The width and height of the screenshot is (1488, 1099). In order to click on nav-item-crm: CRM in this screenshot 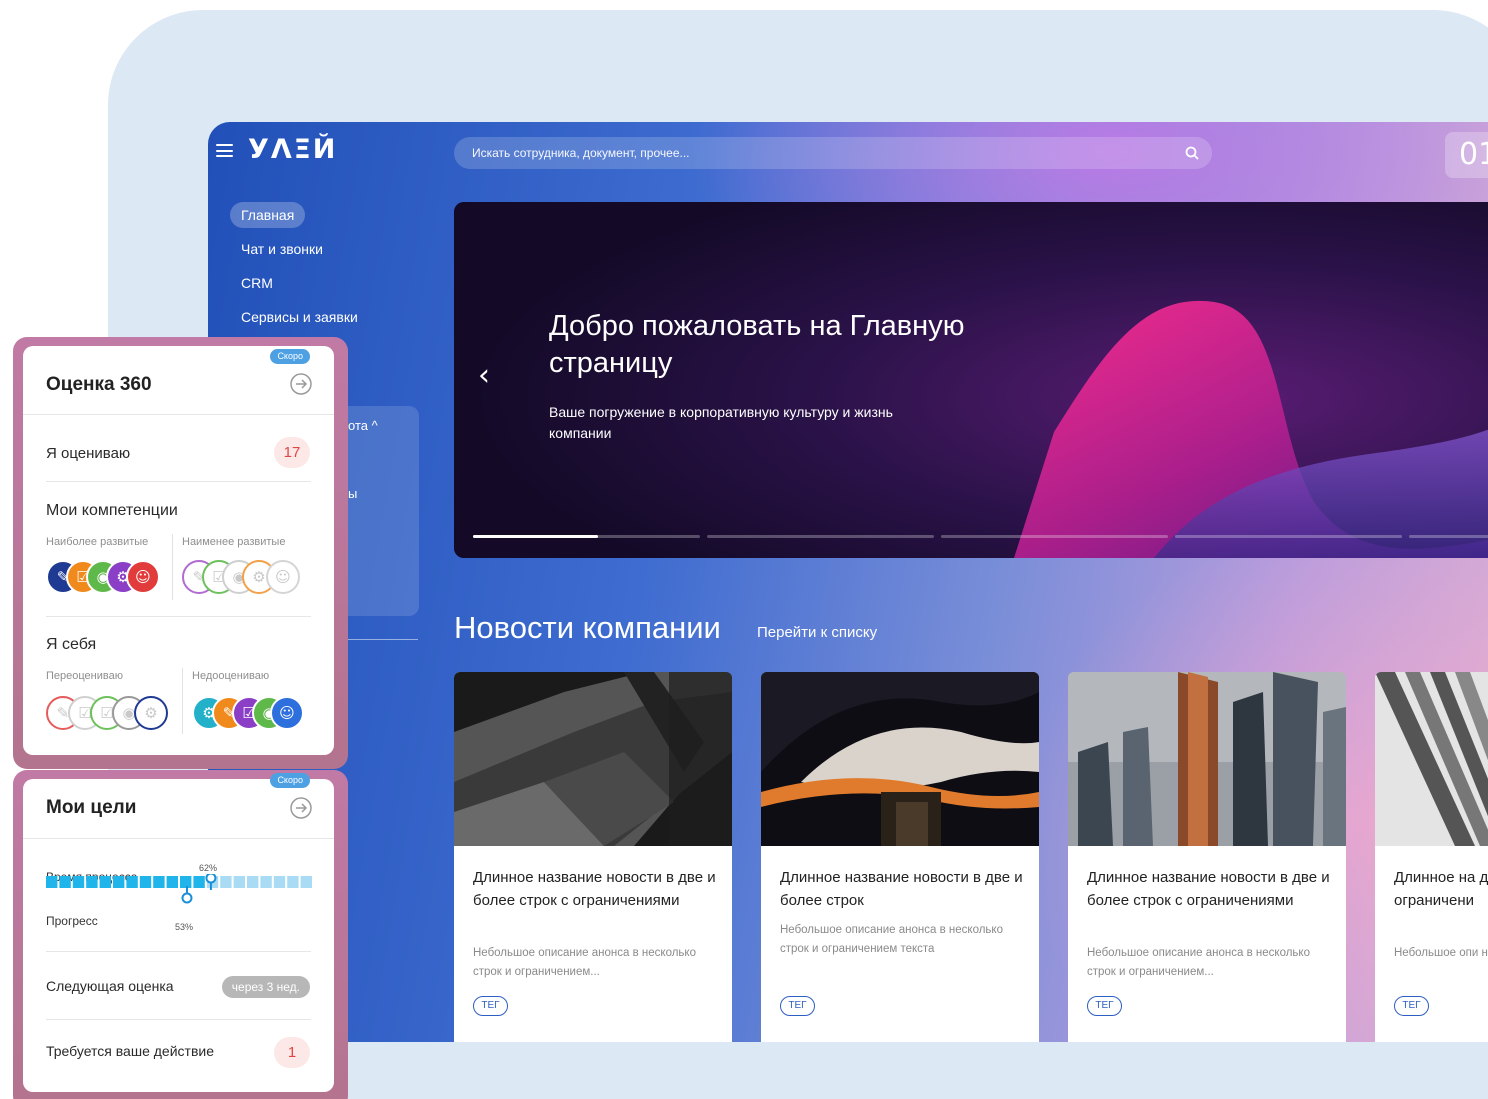, I will do `click(299, 283)`.